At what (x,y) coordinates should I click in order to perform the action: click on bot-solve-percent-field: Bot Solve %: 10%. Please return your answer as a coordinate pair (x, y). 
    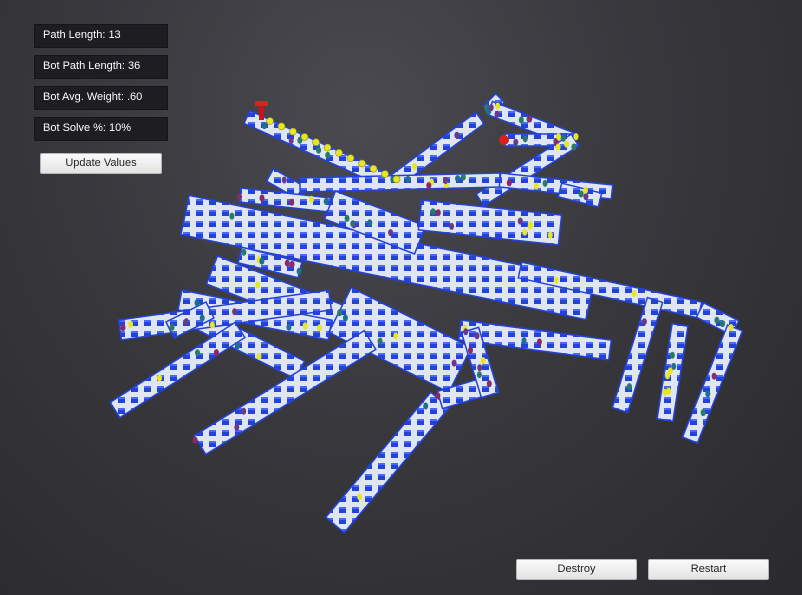
    Looking at the image, I should click on (101, 129).